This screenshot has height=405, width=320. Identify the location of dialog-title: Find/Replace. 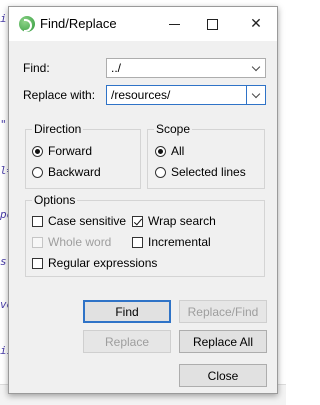
(78, 23).